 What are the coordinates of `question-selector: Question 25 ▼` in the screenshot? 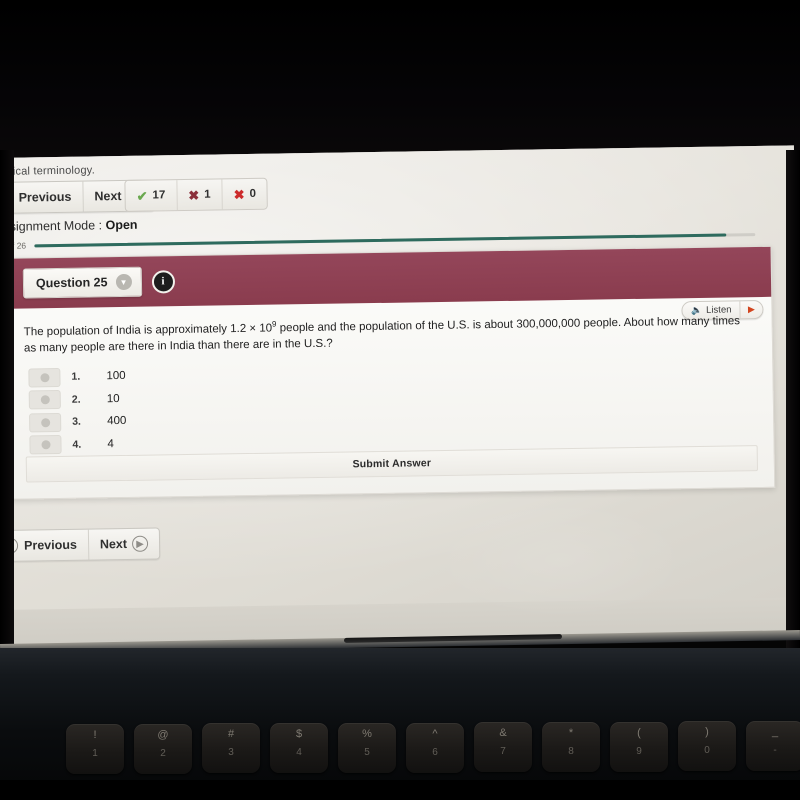 It's located at (82, 282).